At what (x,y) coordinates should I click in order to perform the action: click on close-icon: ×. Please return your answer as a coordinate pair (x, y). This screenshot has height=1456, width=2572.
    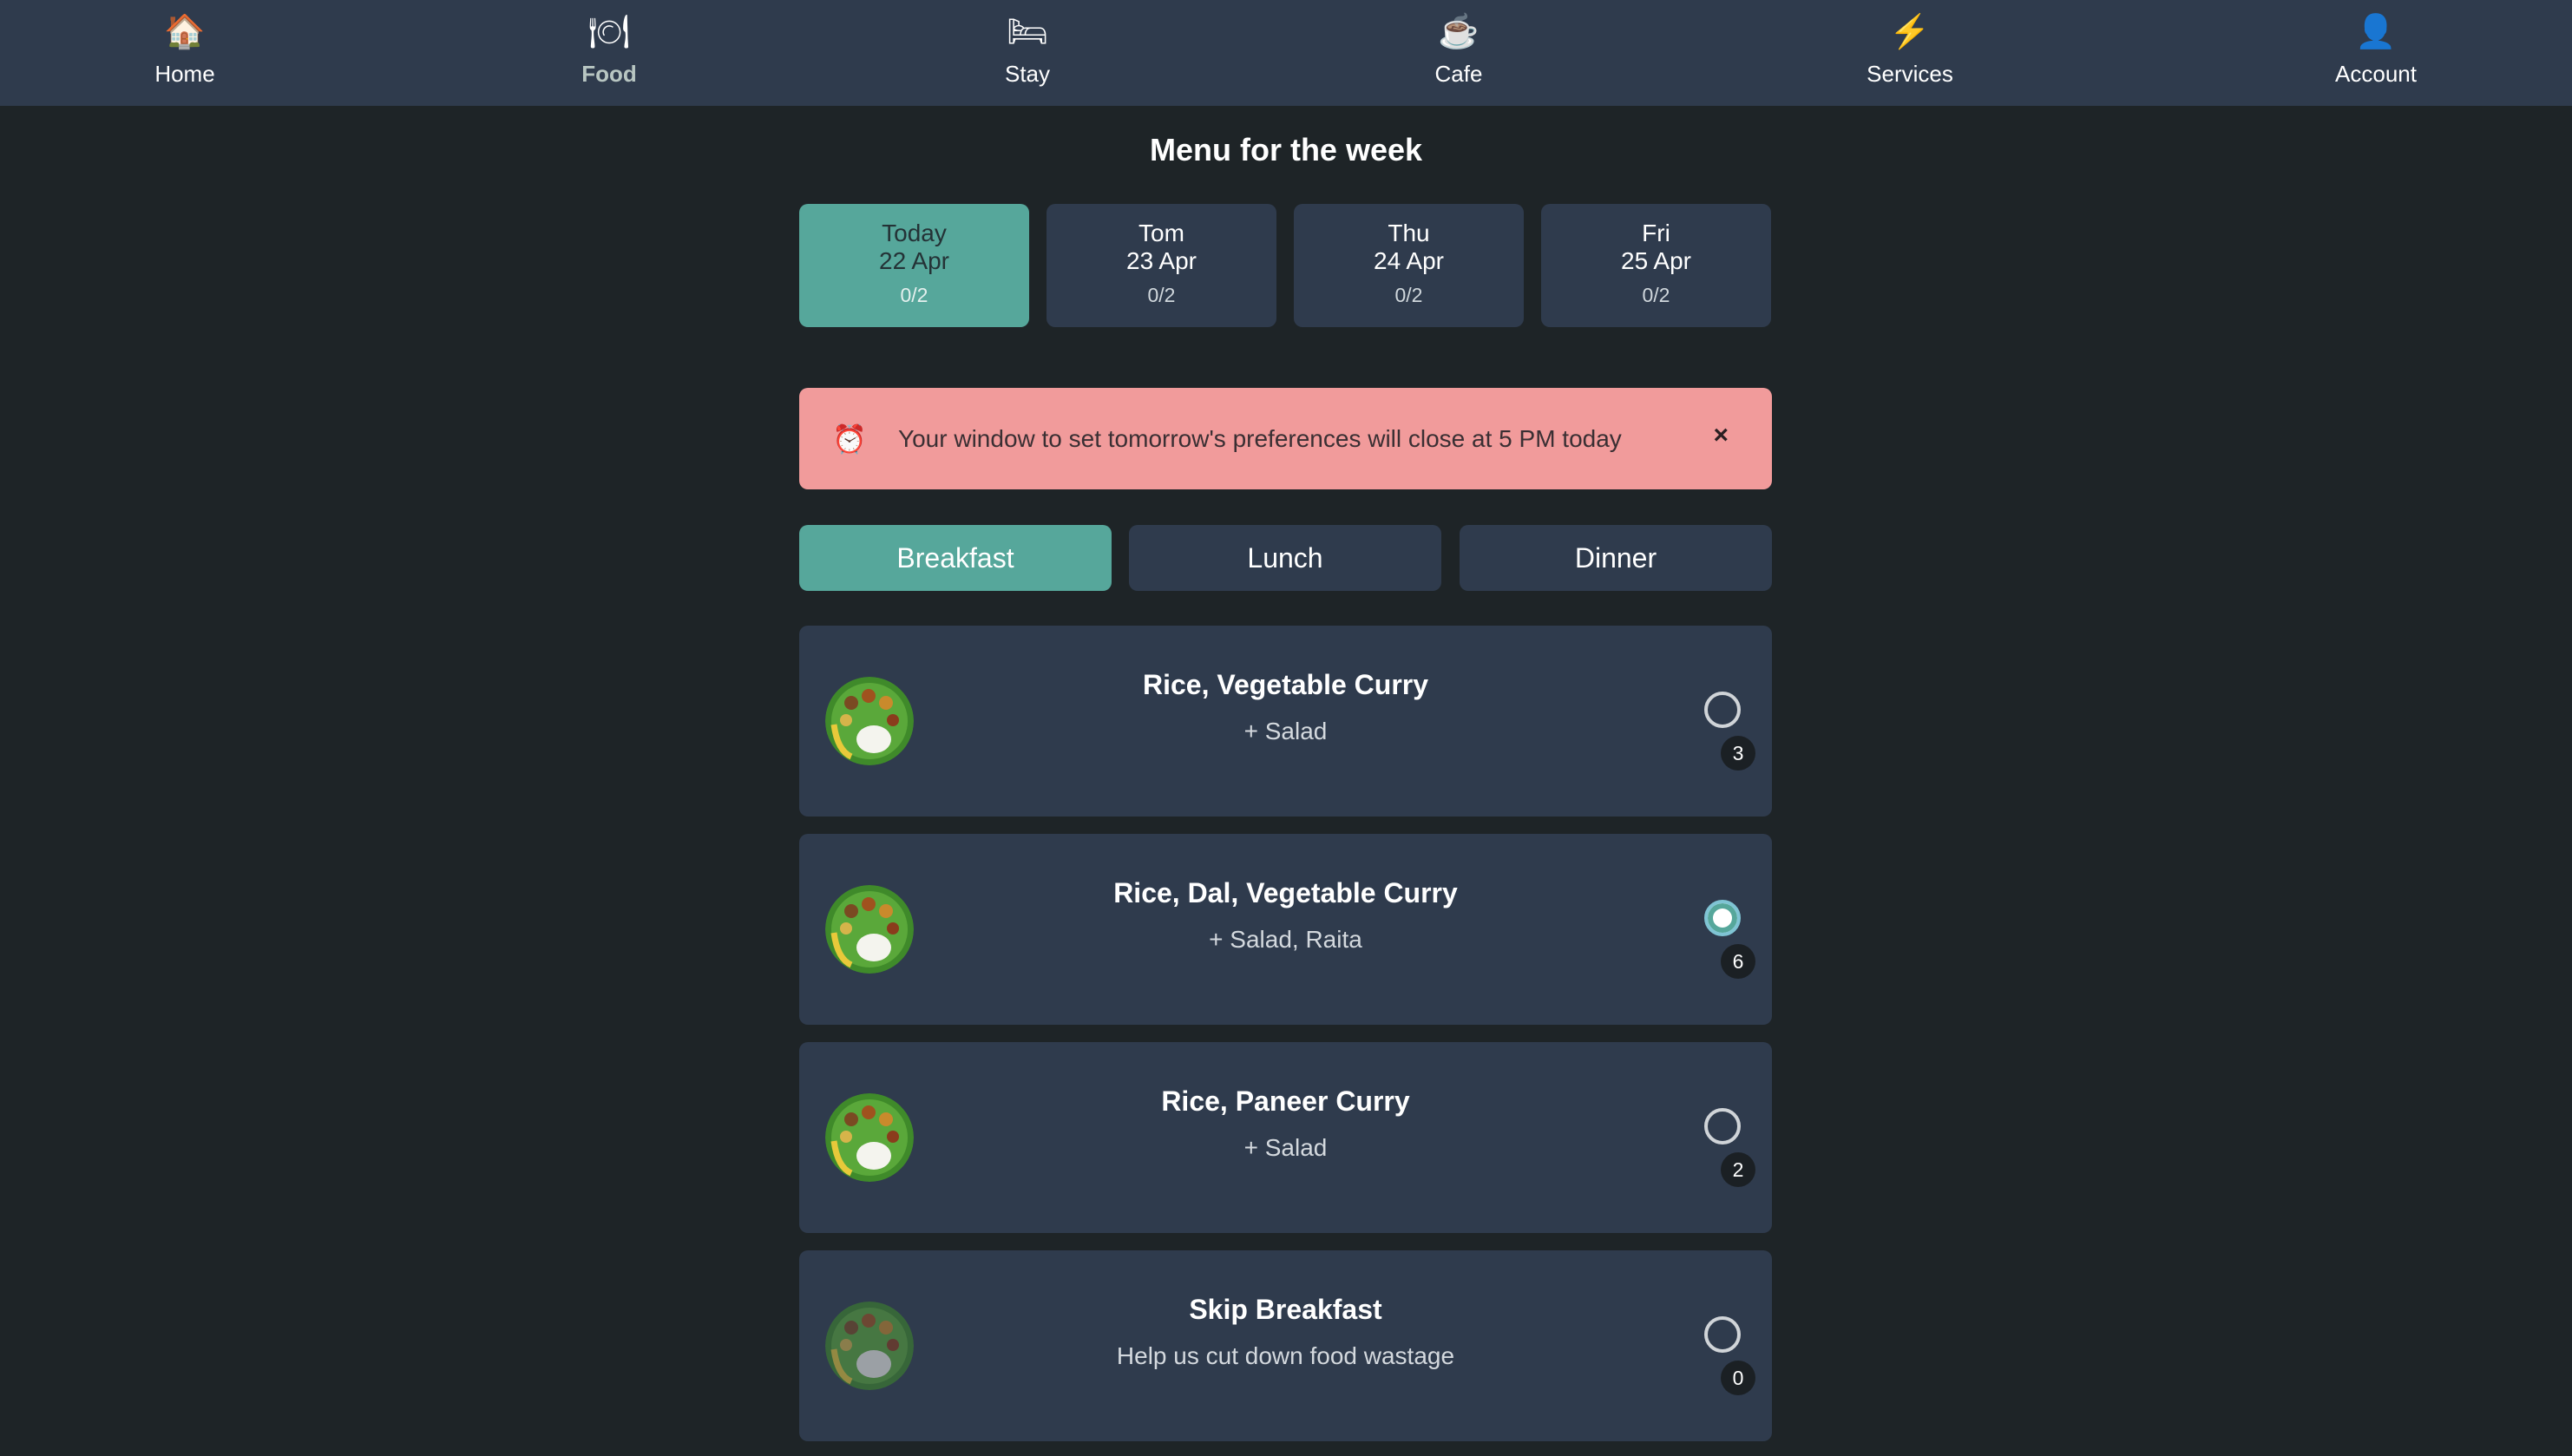
    Looking at the image, I should click on (1721, 435).